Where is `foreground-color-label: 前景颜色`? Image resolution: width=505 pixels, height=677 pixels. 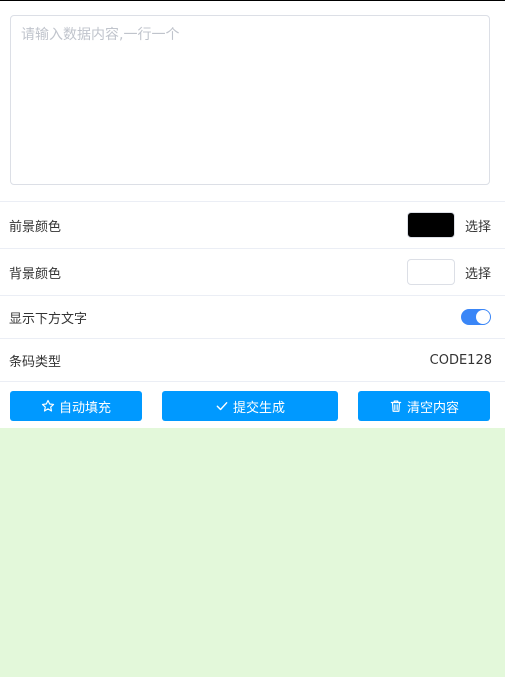 foreground-color-label: 前景颜色 is located at coordinates (35, 227).